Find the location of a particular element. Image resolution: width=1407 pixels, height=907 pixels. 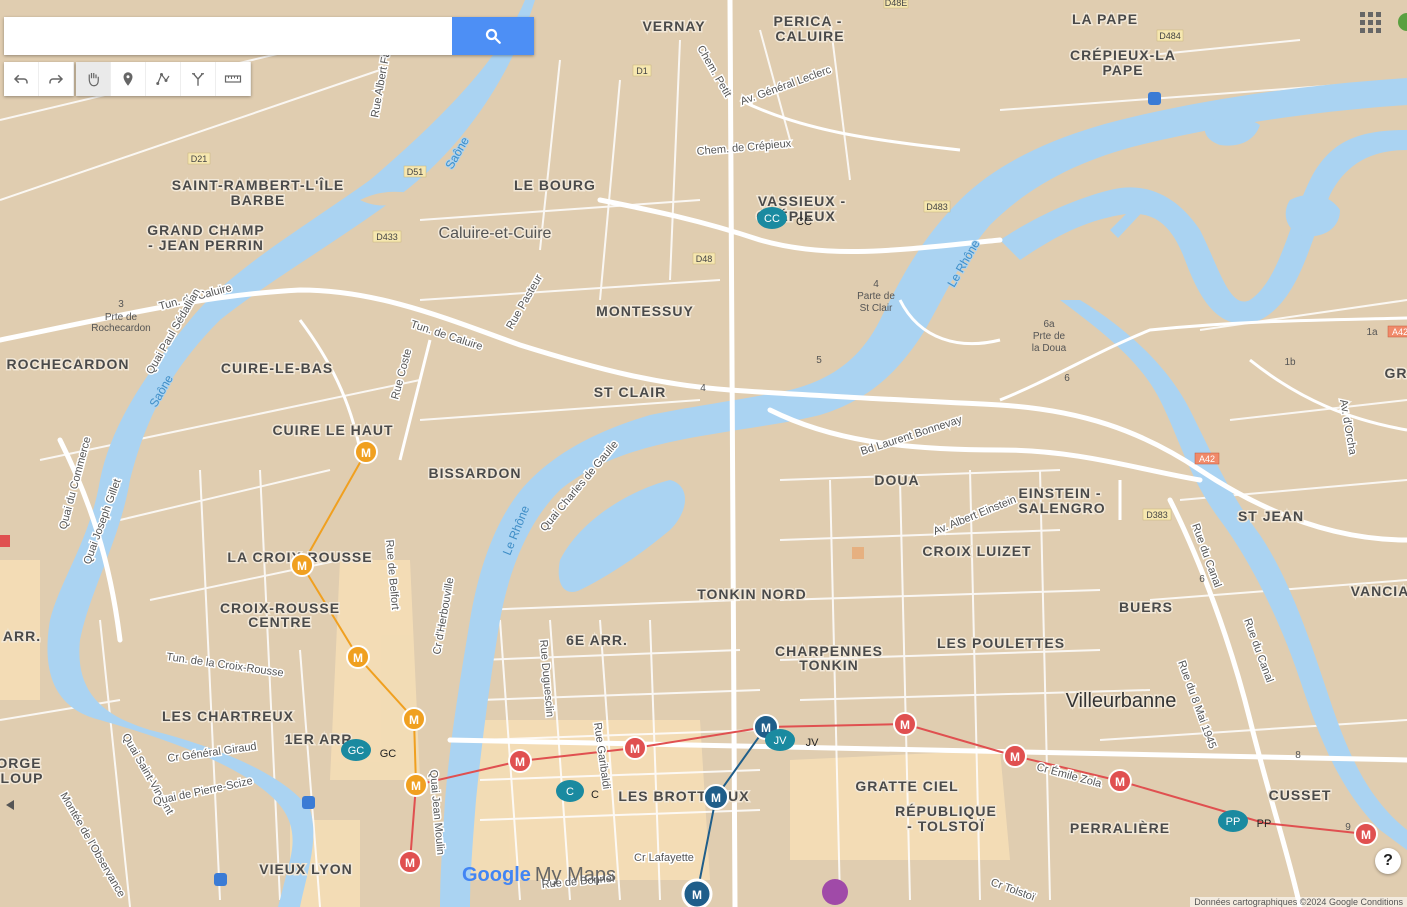

road-shield: D48E is located at coordinates (896, 4).